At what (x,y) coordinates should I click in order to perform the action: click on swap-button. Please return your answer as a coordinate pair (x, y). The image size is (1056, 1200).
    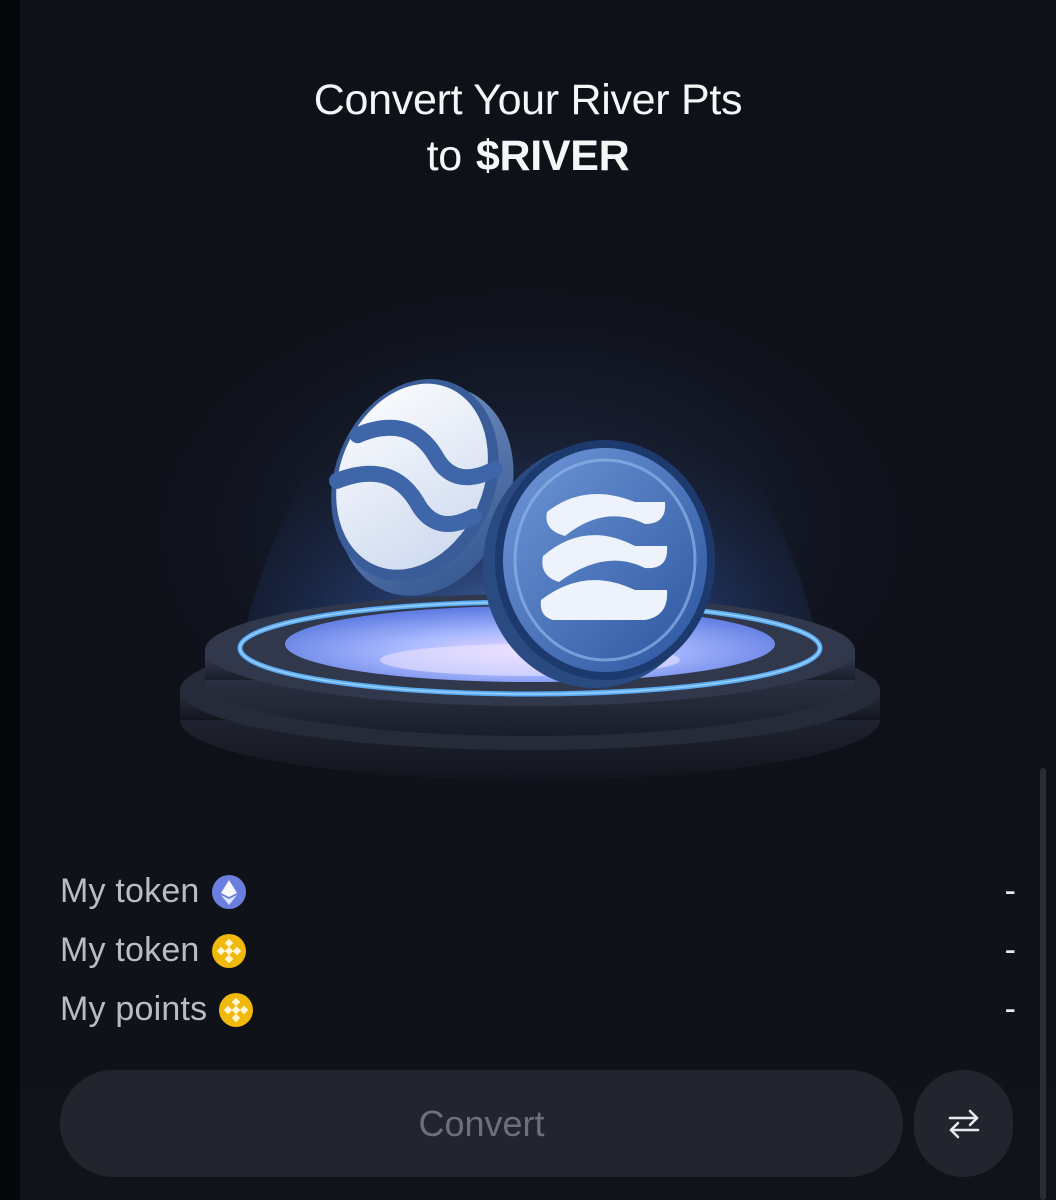
    Looking at the image, I should click on (963, 1123).